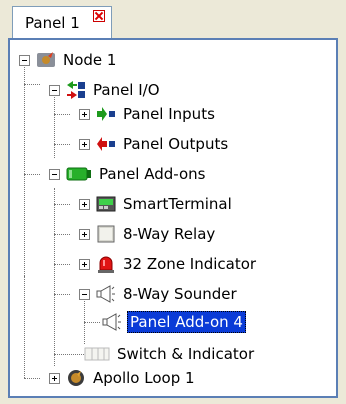 This screenshot has height=404, width=346. What do you see at coordinates (106, 114) in the screenshot?
I see `input-arrow-icon` at bounding box center [106, 114].